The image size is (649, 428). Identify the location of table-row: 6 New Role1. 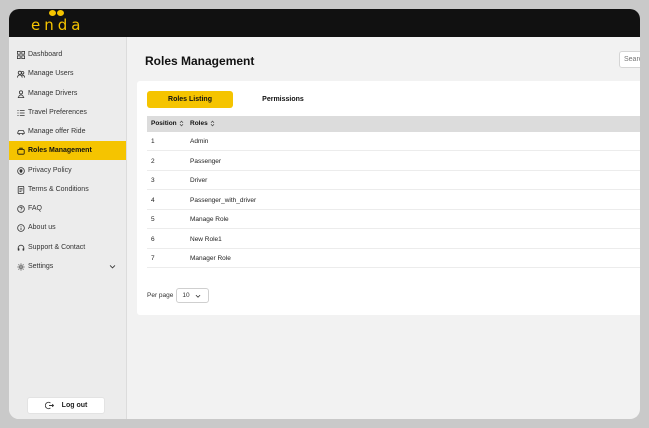
(393, 239).